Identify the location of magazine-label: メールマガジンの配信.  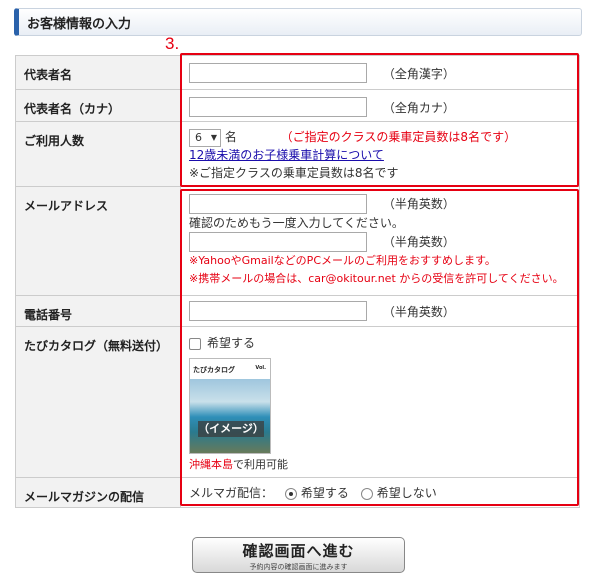
(98, 492).